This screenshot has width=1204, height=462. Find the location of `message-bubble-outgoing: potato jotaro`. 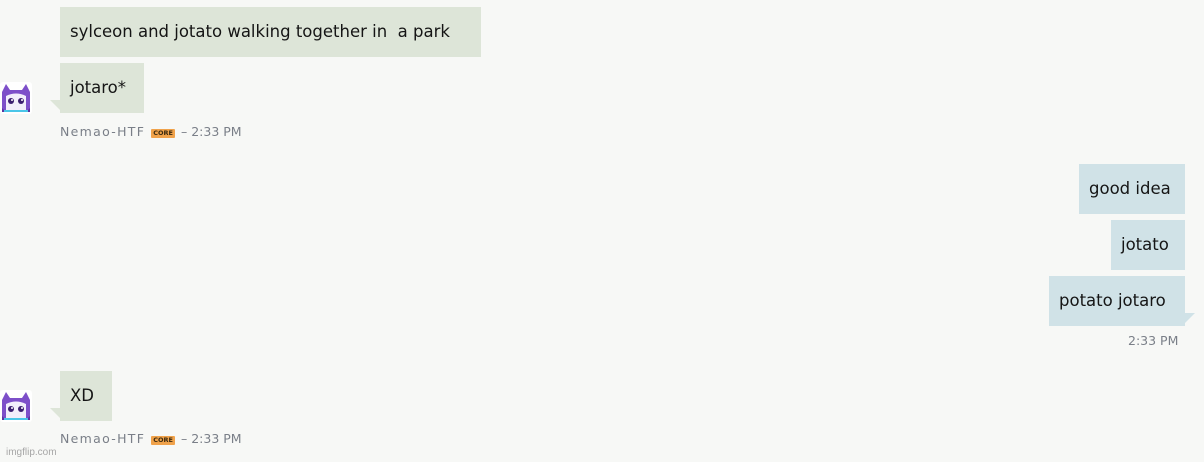

message-bubble-outgoing: potato jotaro is located at coordinates (1117, 301).